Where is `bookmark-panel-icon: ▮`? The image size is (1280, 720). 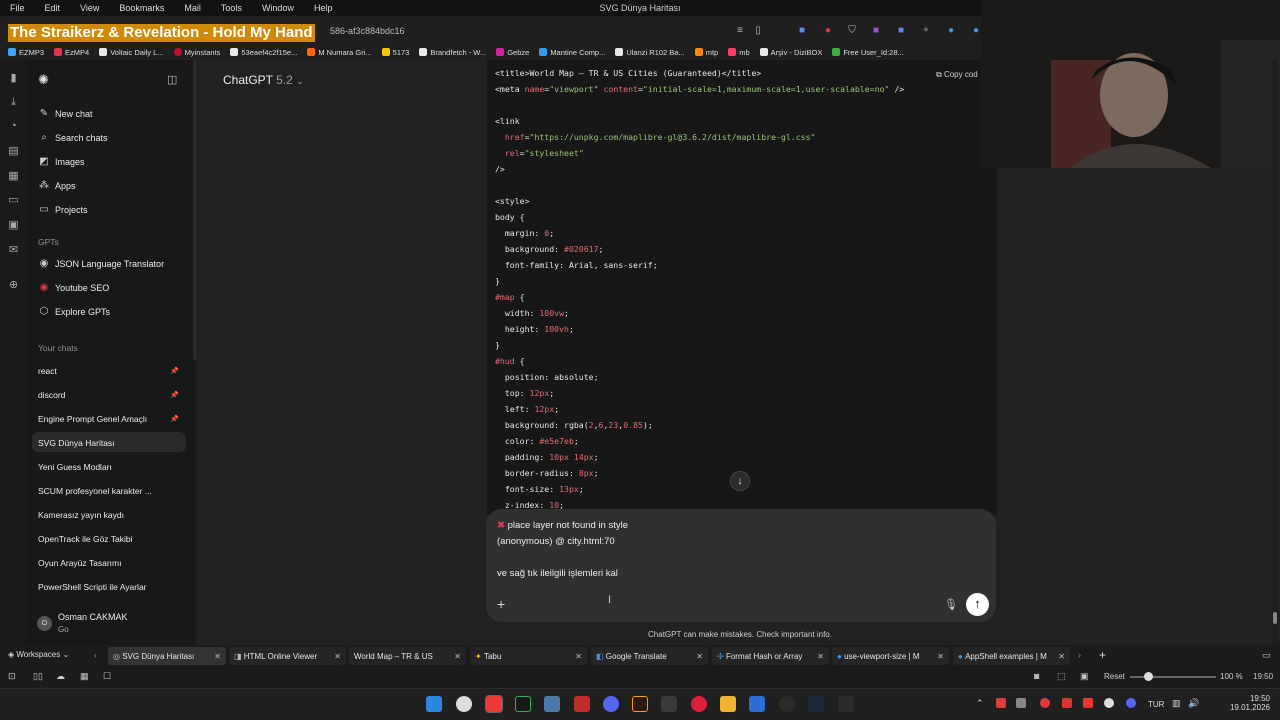 bookmark-panel-icon: ▮ is located at coordinates (13, 78).